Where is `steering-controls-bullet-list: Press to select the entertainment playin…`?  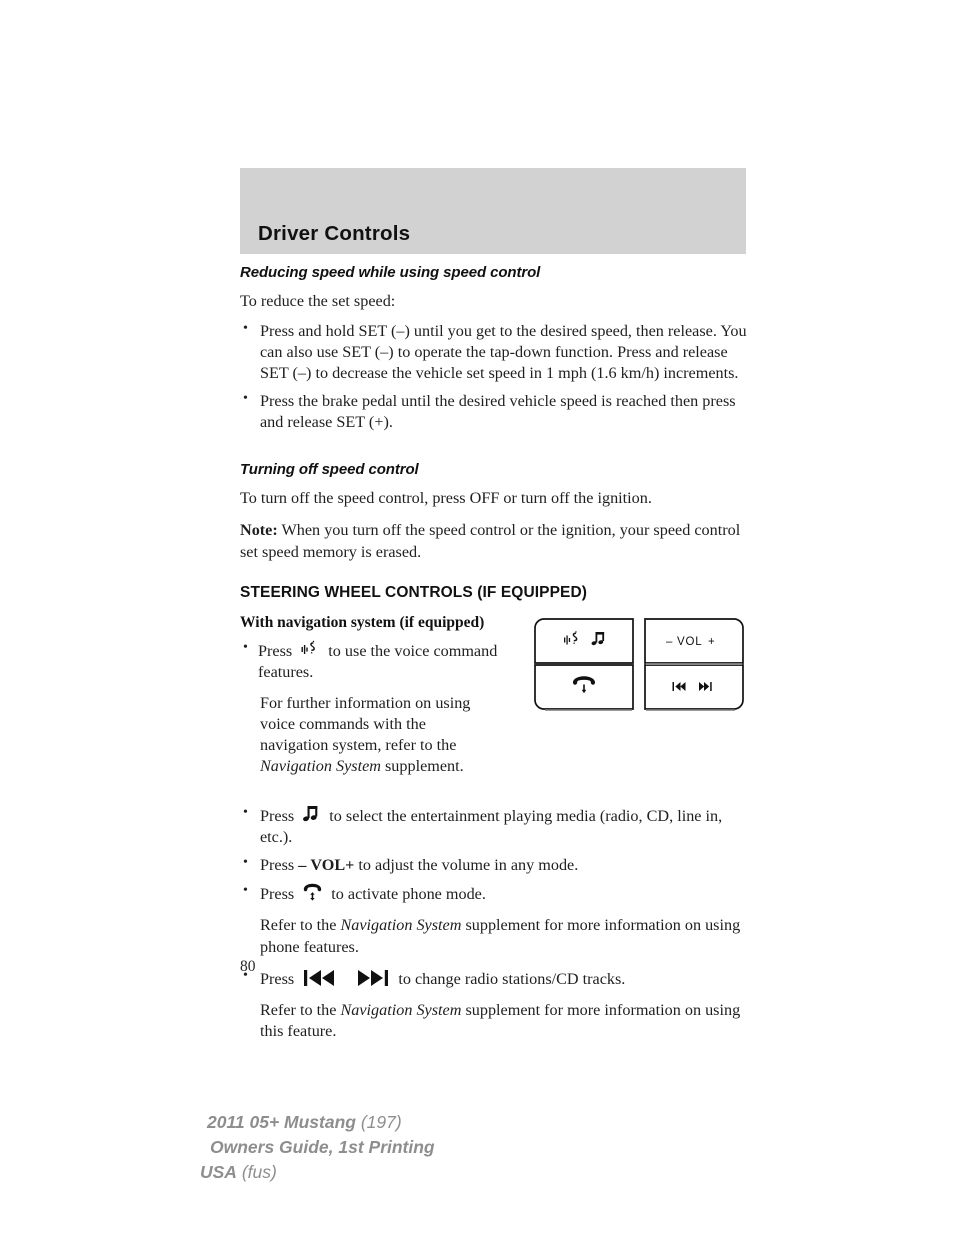
steering-controls-bullet-list: Press to select the entertainment playin… is located at coordinates (494, 854).